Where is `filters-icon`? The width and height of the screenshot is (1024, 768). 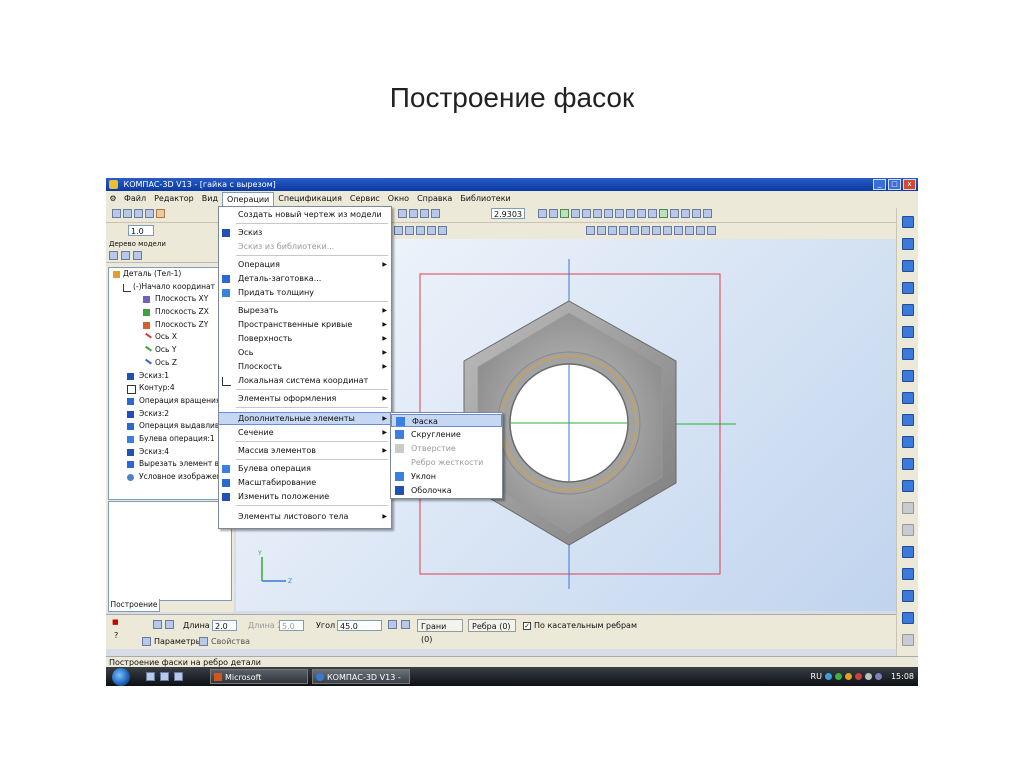 filters-icon is located at coordinates (908, 332).